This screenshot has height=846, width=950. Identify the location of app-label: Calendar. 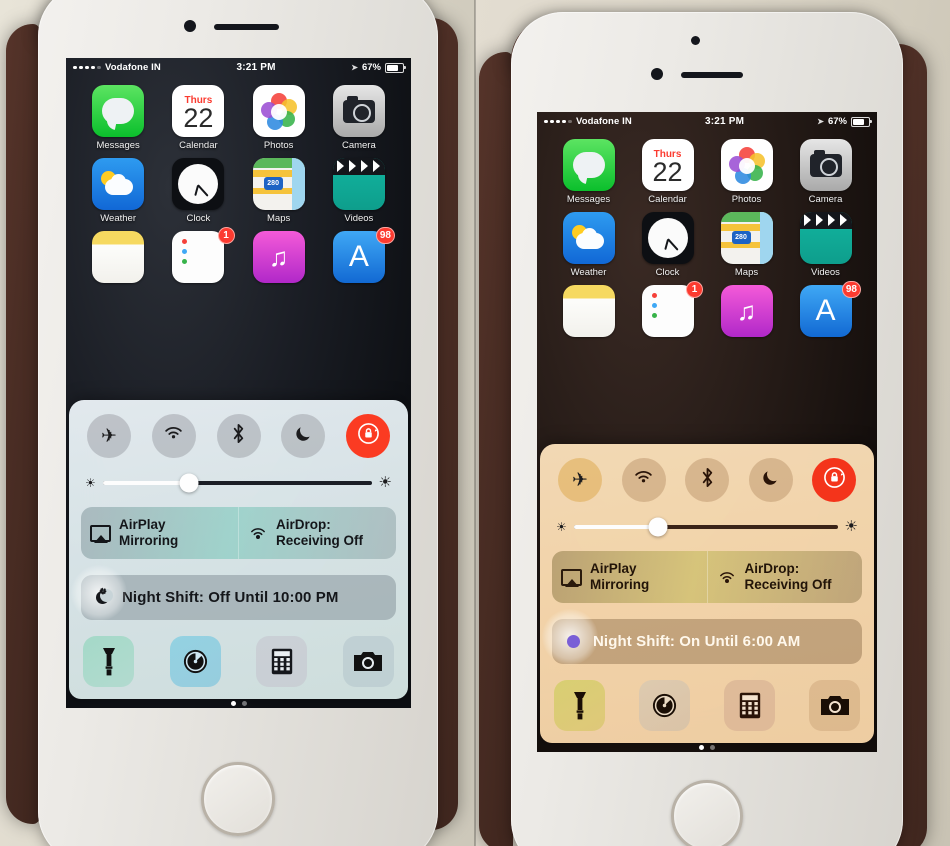
(667, 199).